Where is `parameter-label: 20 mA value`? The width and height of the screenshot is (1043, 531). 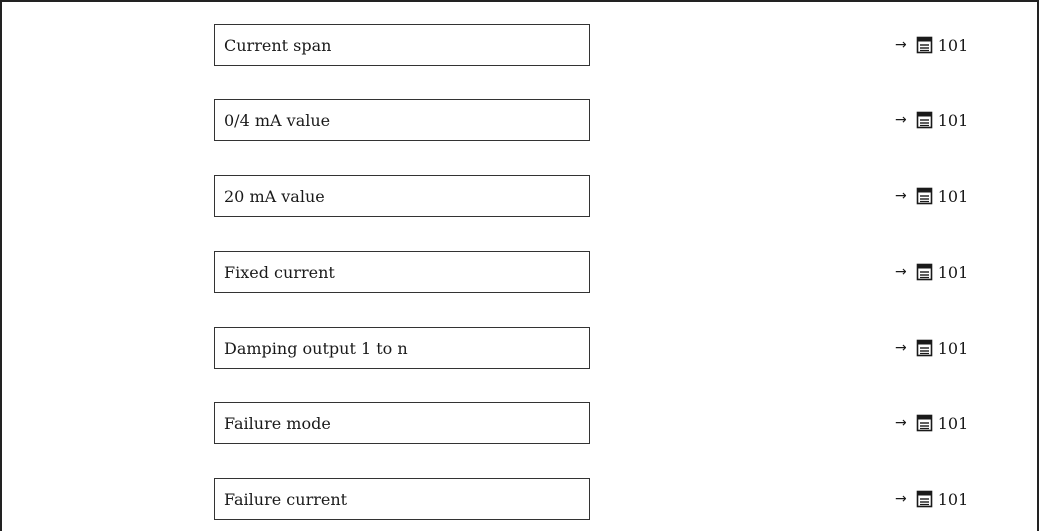
parameter-label: 20 mA value is located at coordinates (274, 196).